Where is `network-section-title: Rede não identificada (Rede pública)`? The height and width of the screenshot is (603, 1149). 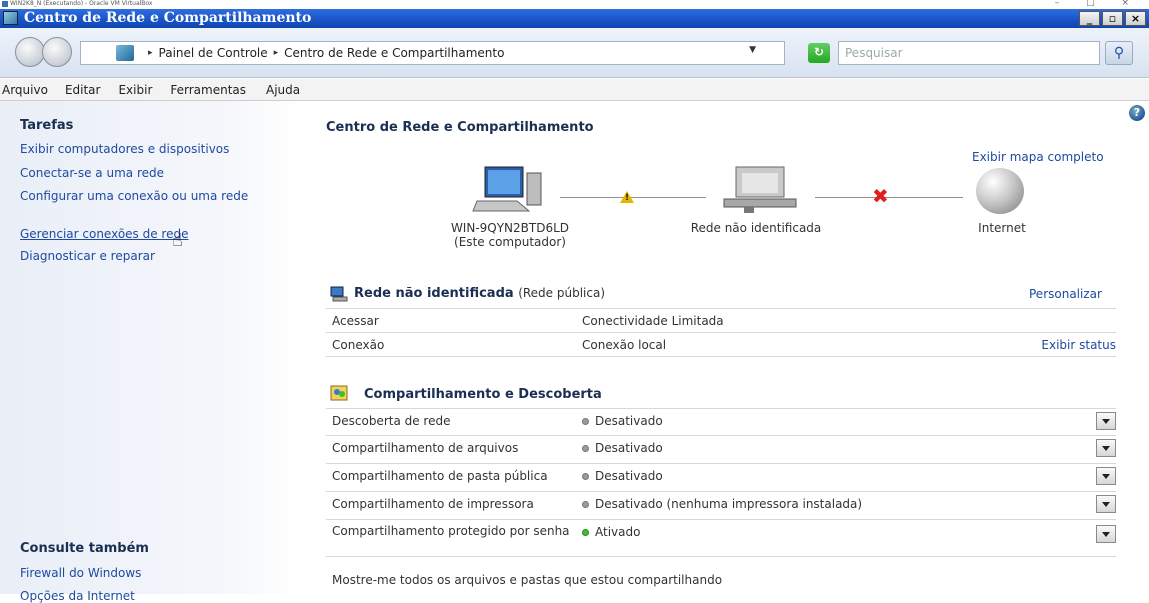
network-section-title: Rede não identificada (Rede pública) is located at coordinates (479, 293).